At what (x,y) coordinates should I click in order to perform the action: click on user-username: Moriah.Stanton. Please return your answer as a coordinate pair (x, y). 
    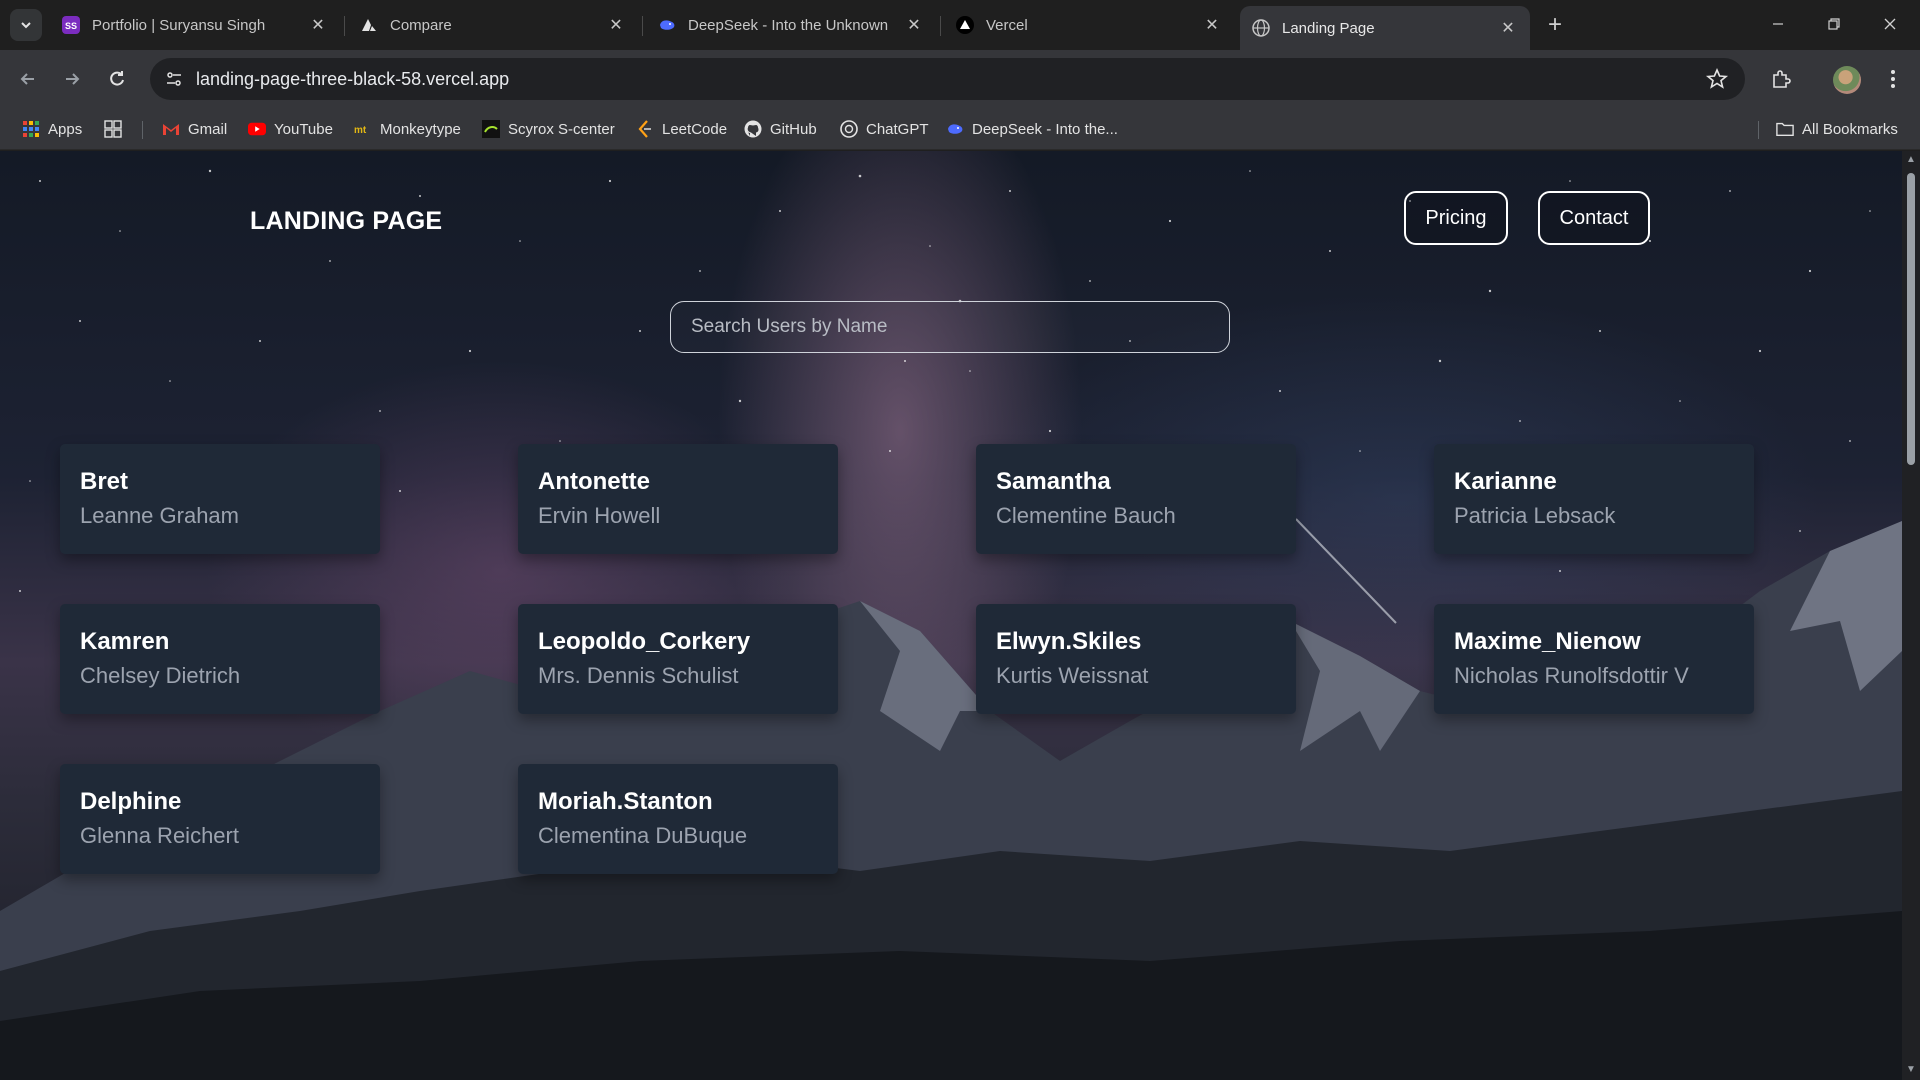
    Looking at the image, I should click on (625, 801).